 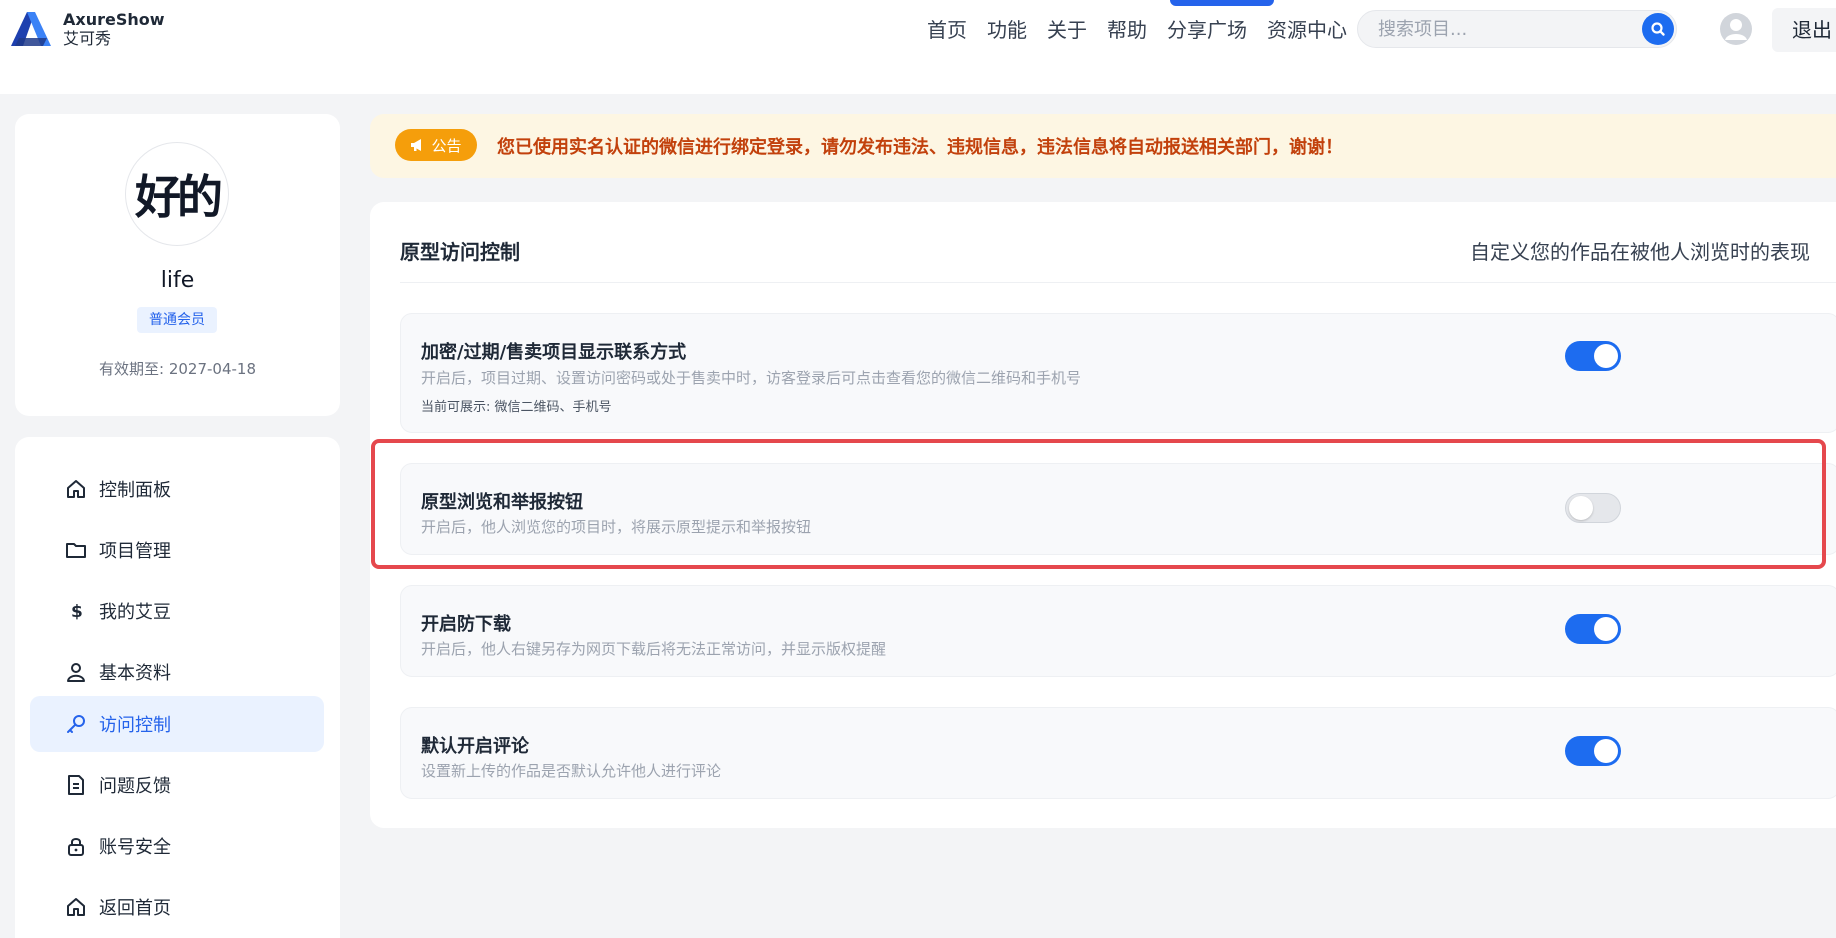 I want to click on menu-item-back-home: 返回首页, so click(x=177, y=907).